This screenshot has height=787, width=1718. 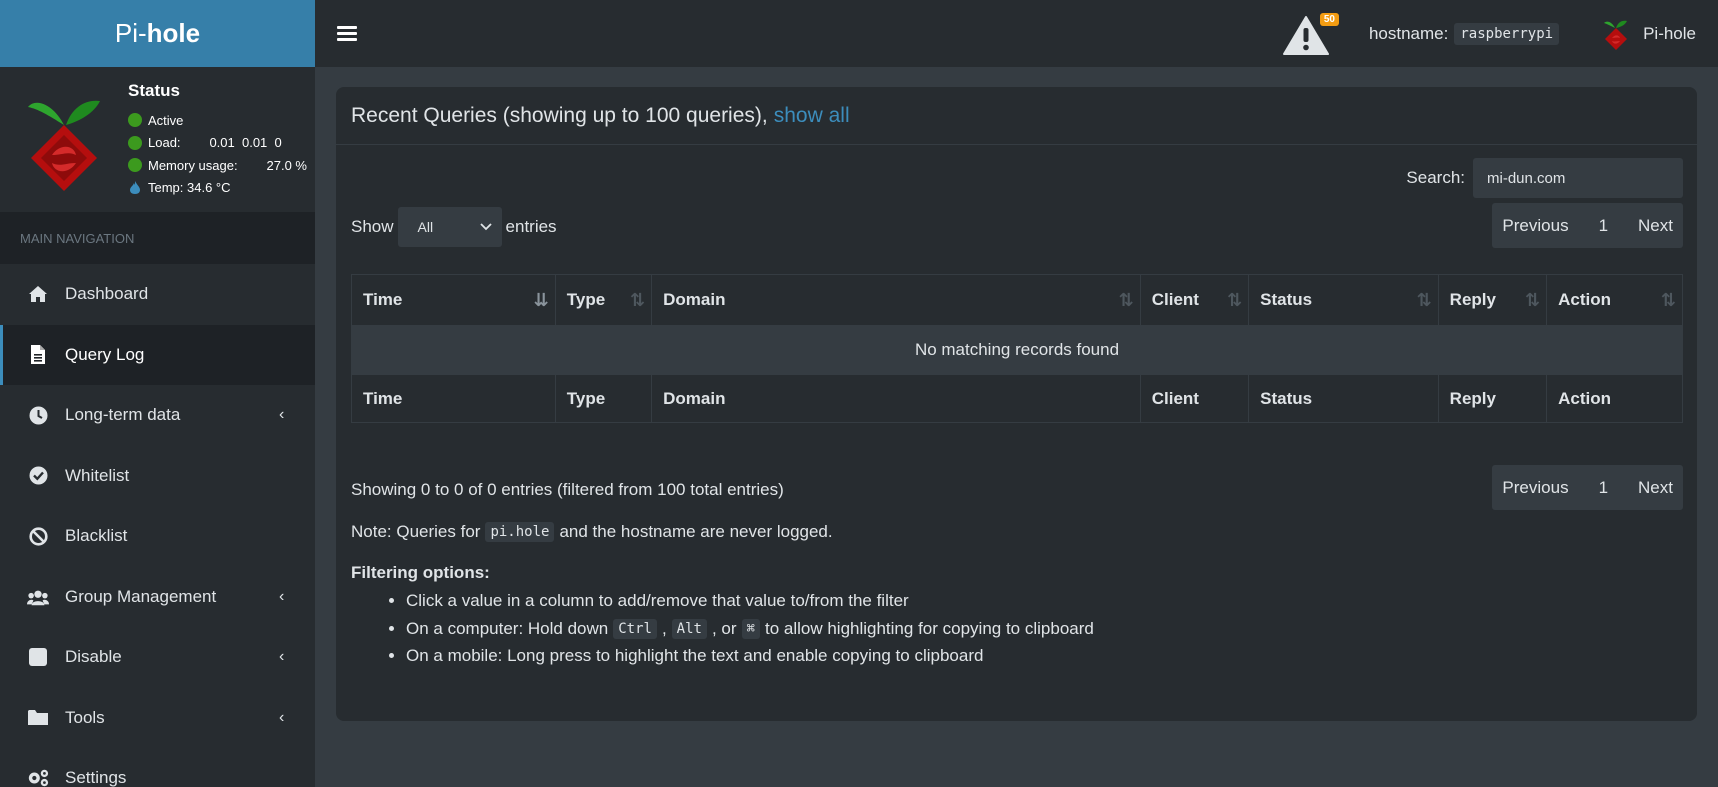 What do you see at coordinates (1408, 33) in the screenshot?
I see `hostname-label: hostname:` at bounding box center [1408, 33].